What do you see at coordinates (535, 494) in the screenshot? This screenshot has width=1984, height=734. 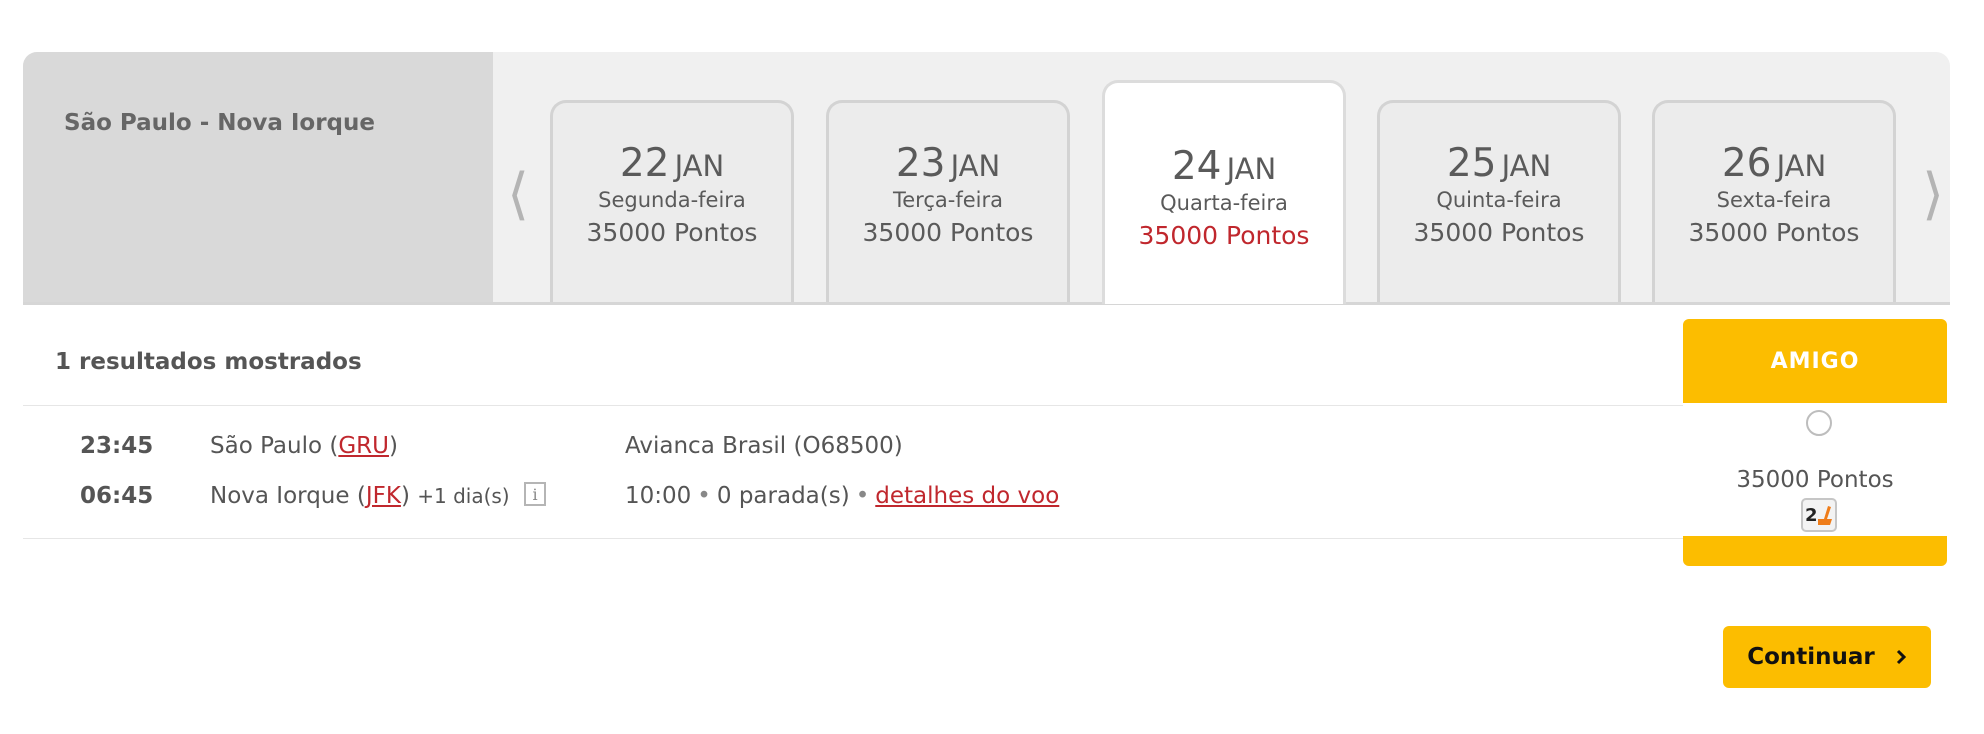 I see `info-icon: i` at bounding box center [535, 494].